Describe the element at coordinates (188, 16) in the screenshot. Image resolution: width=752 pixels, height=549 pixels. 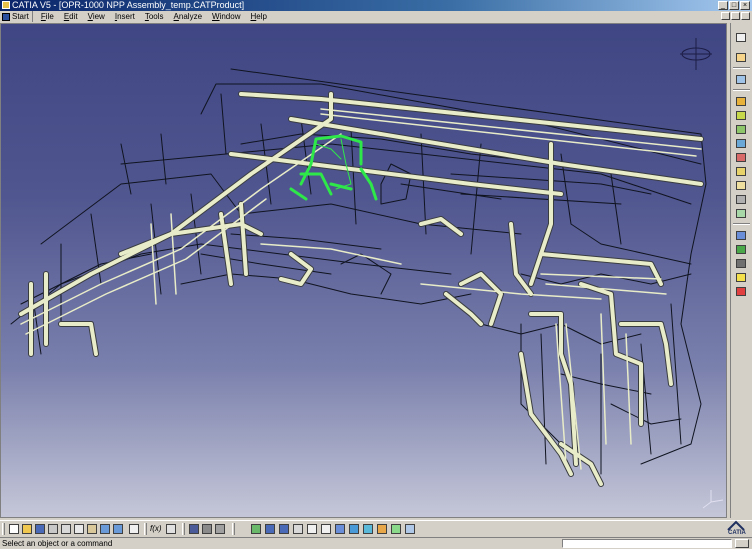
I see `menu-analyze: Analyze` at that location.